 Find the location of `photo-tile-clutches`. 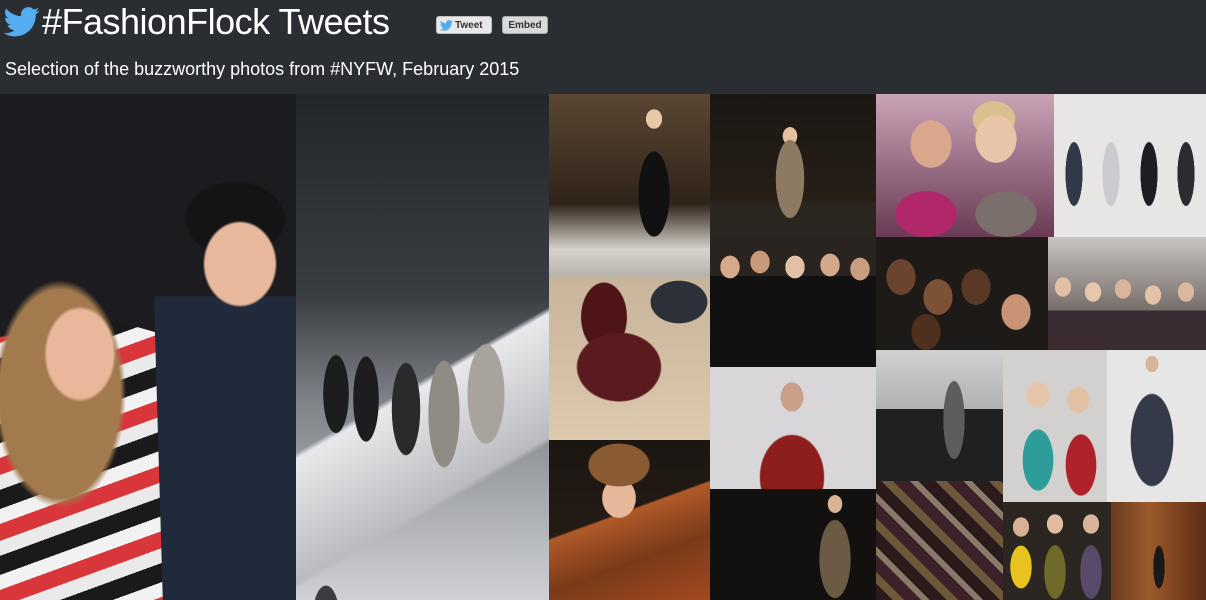

photo-tile-clutches is located at coordinates (939, 540).